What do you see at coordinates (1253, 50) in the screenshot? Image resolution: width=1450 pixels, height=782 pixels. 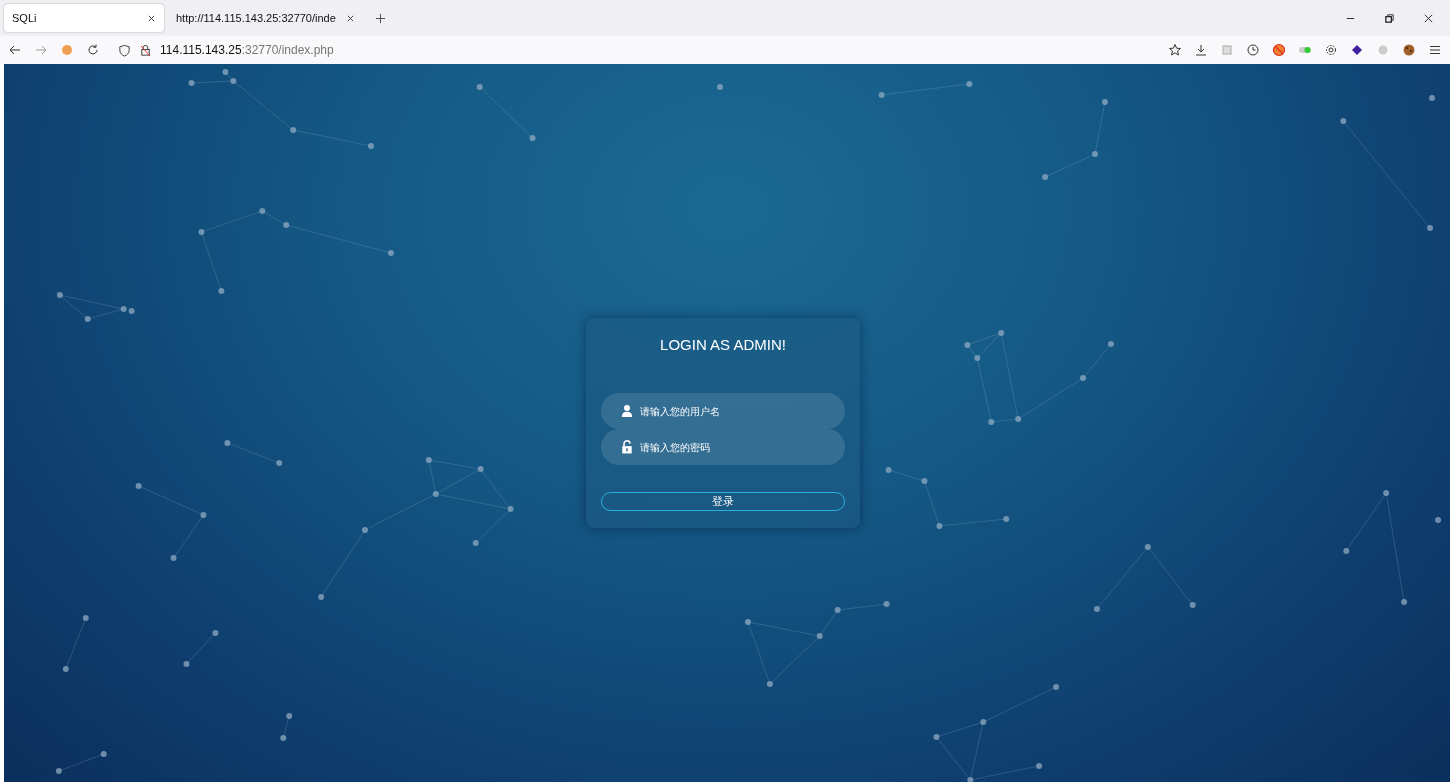 I see `clock-icon` at bounding box center [1253, 50].